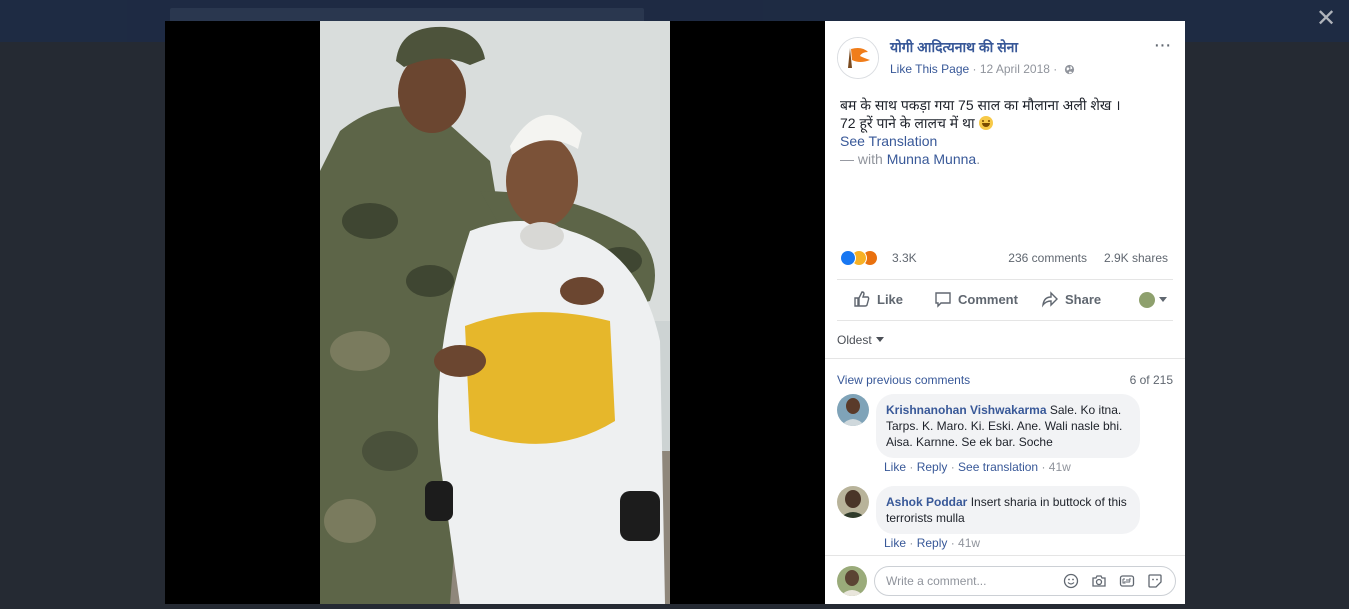  I want to click on post-meta: Like This Page · 12 April 2018 ·, so click(982, 69).